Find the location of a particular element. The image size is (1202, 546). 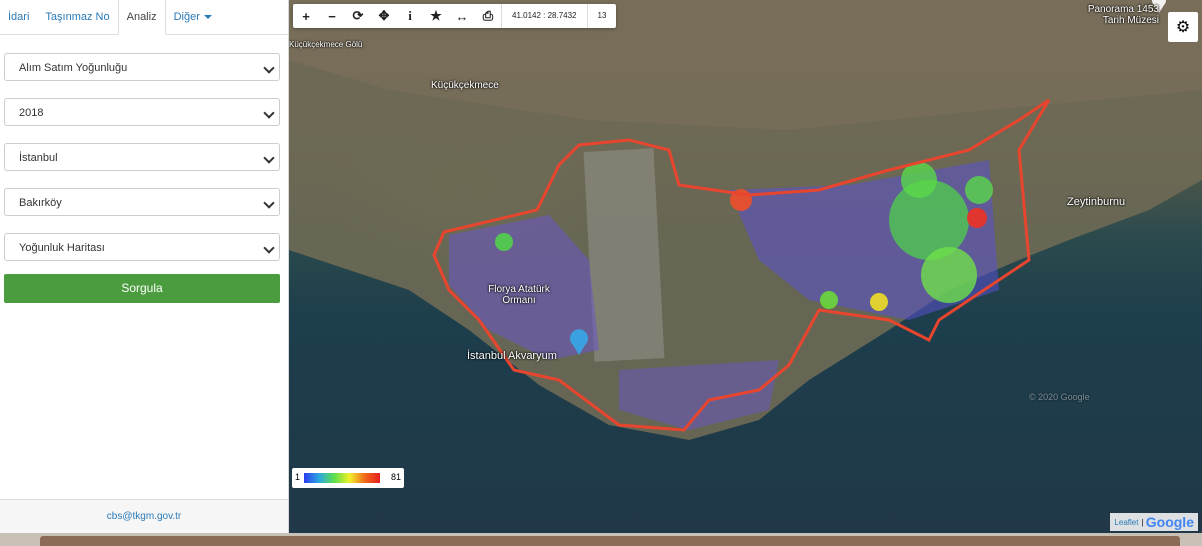

display-type-select: Yoğunluk Haritası is located at coordinates (142, 247).